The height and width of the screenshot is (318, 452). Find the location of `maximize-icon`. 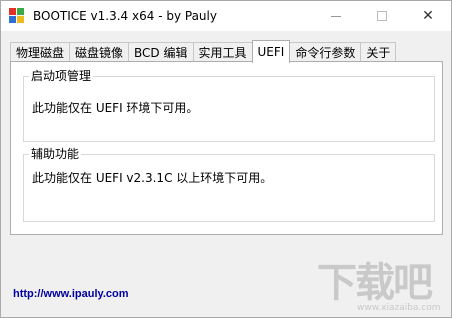

maximize-icon is located at coordinates (382, 16).